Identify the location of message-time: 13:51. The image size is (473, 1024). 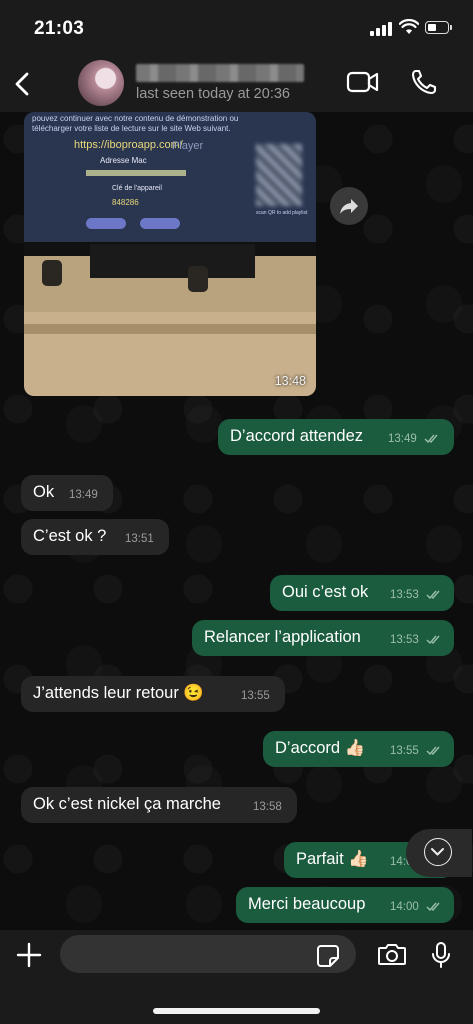
(139, 539).